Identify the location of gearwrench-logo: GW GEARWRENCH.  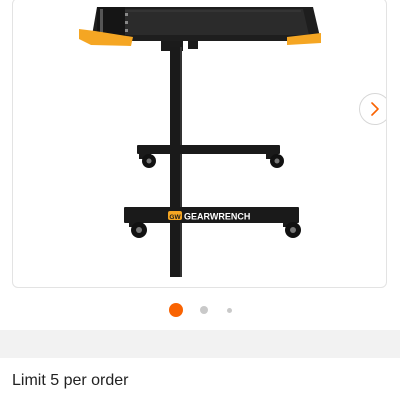
(209, 216).